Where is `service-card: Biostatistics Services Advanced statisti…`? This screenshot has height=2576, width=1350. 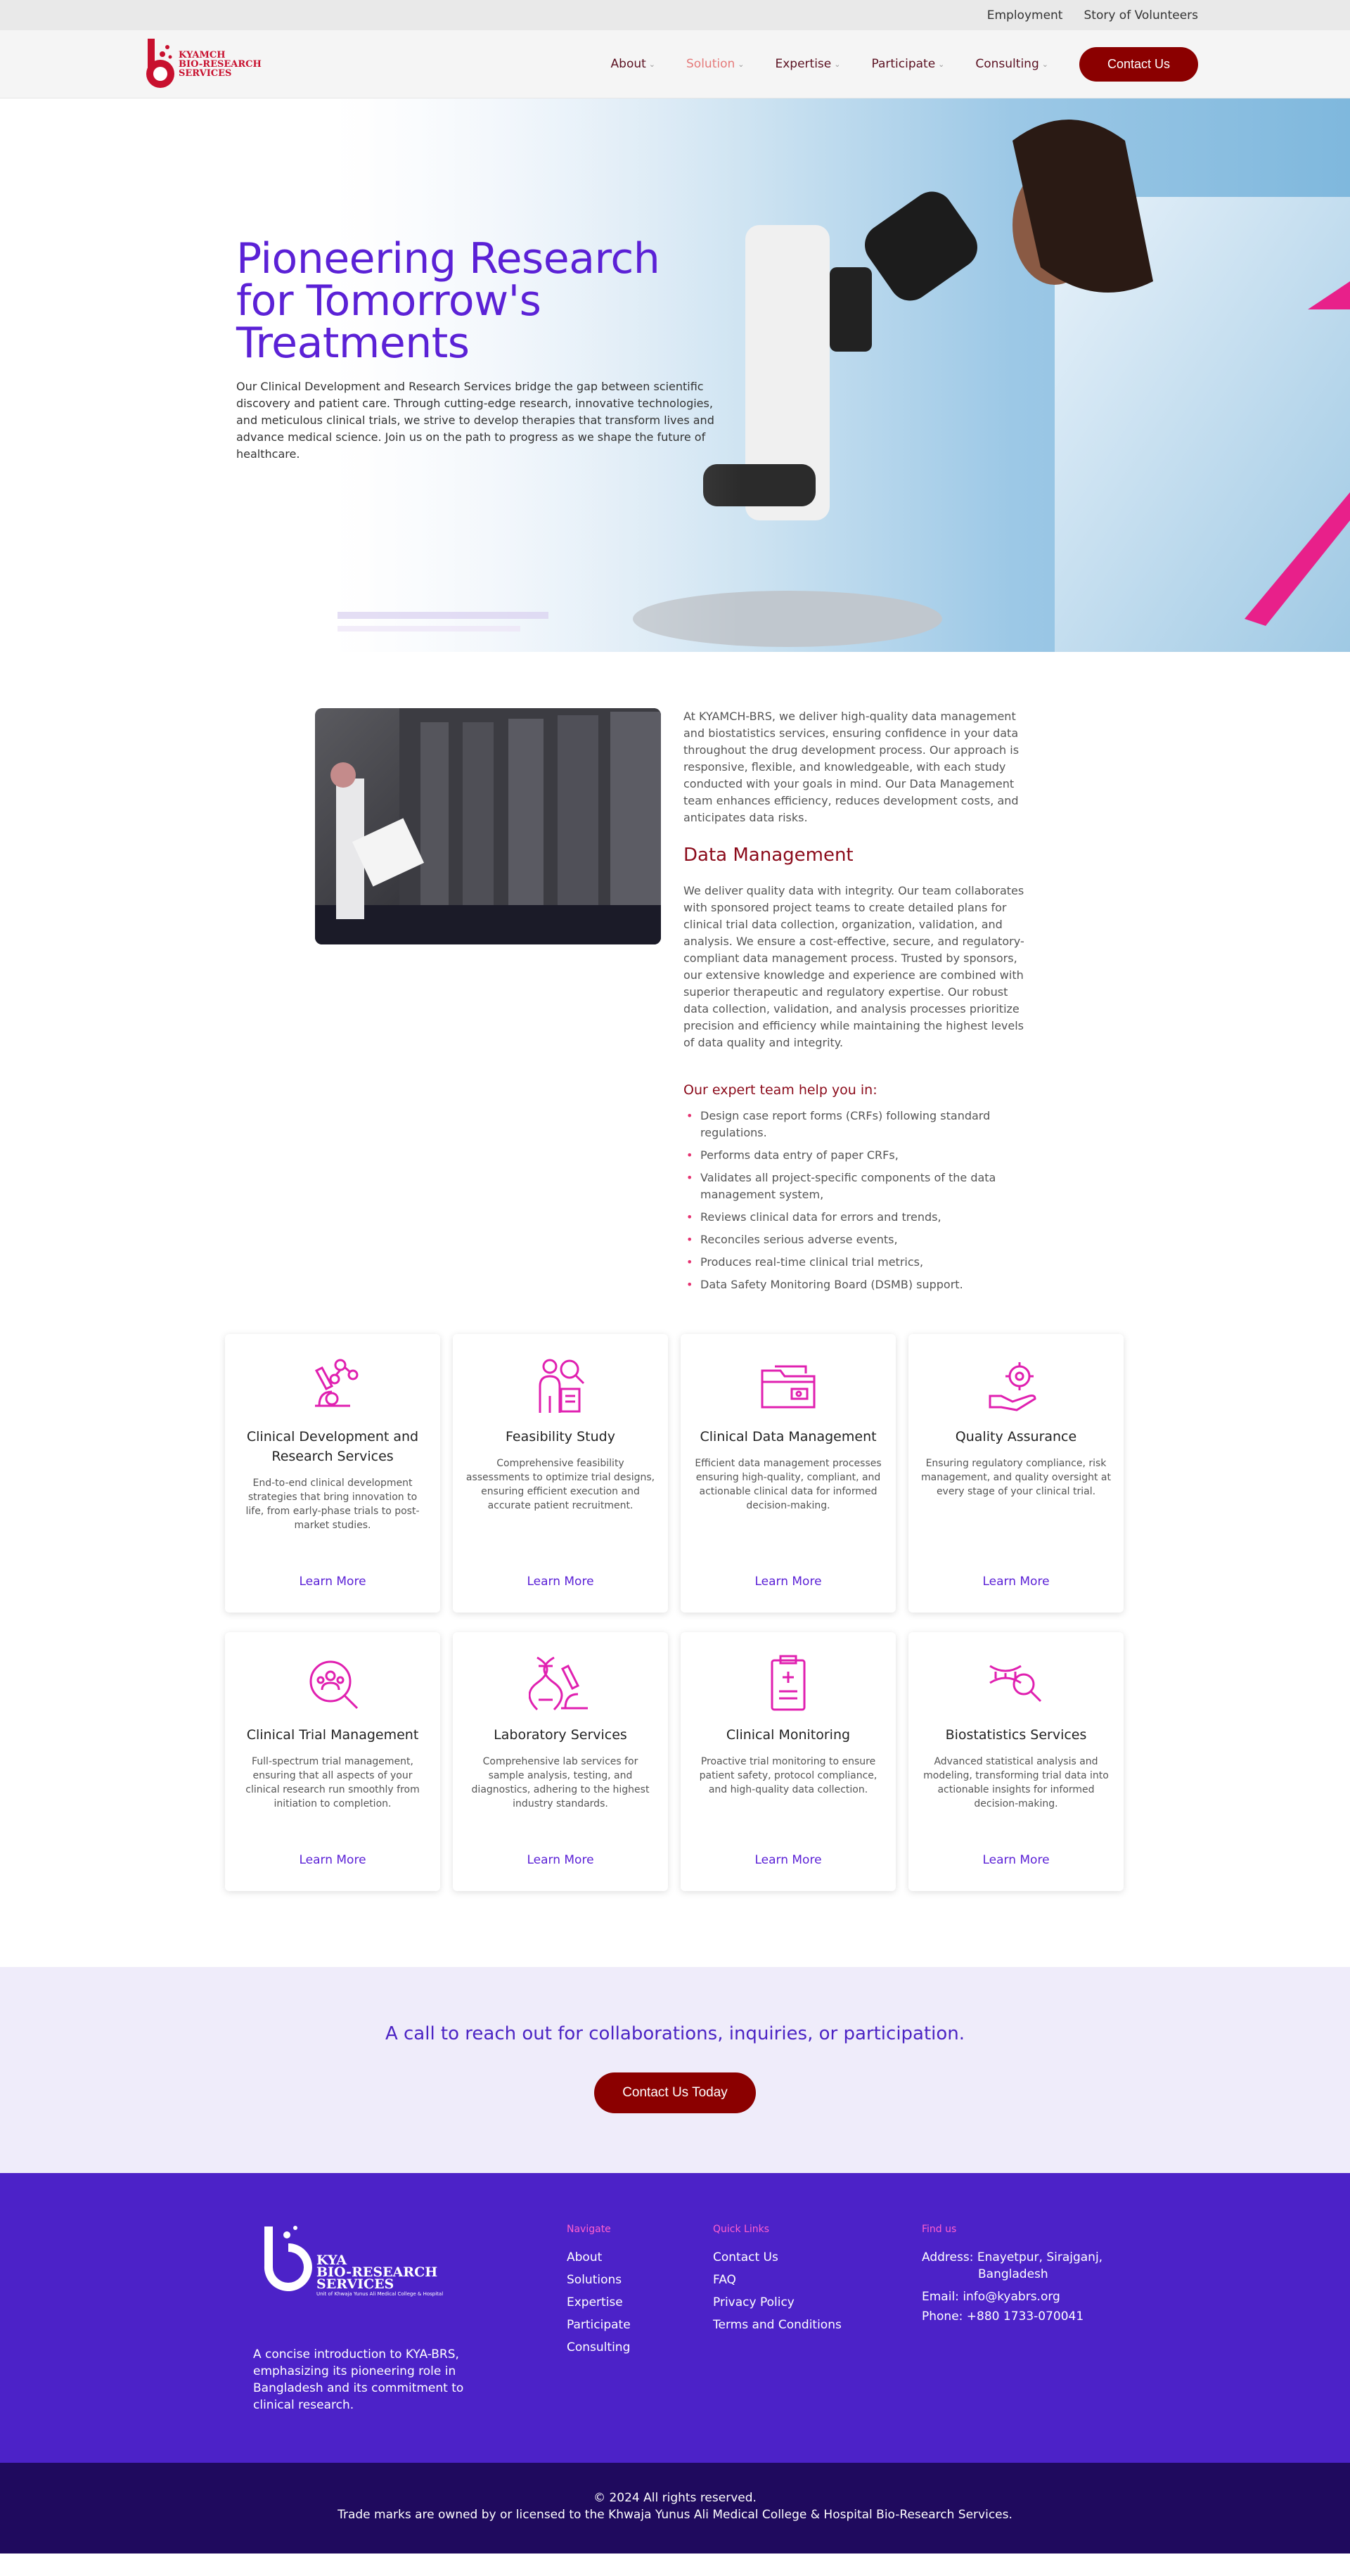 service-card: Biostatistics Services Advanced statisti… is located at coordinates (1016, 1761).